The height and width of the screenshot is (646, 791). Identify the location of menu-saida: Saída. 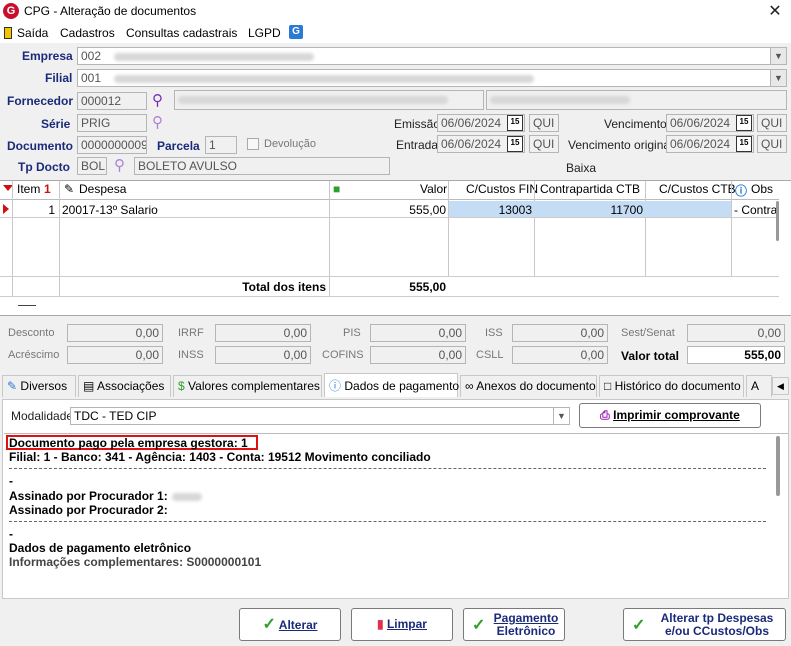
(32, 33).